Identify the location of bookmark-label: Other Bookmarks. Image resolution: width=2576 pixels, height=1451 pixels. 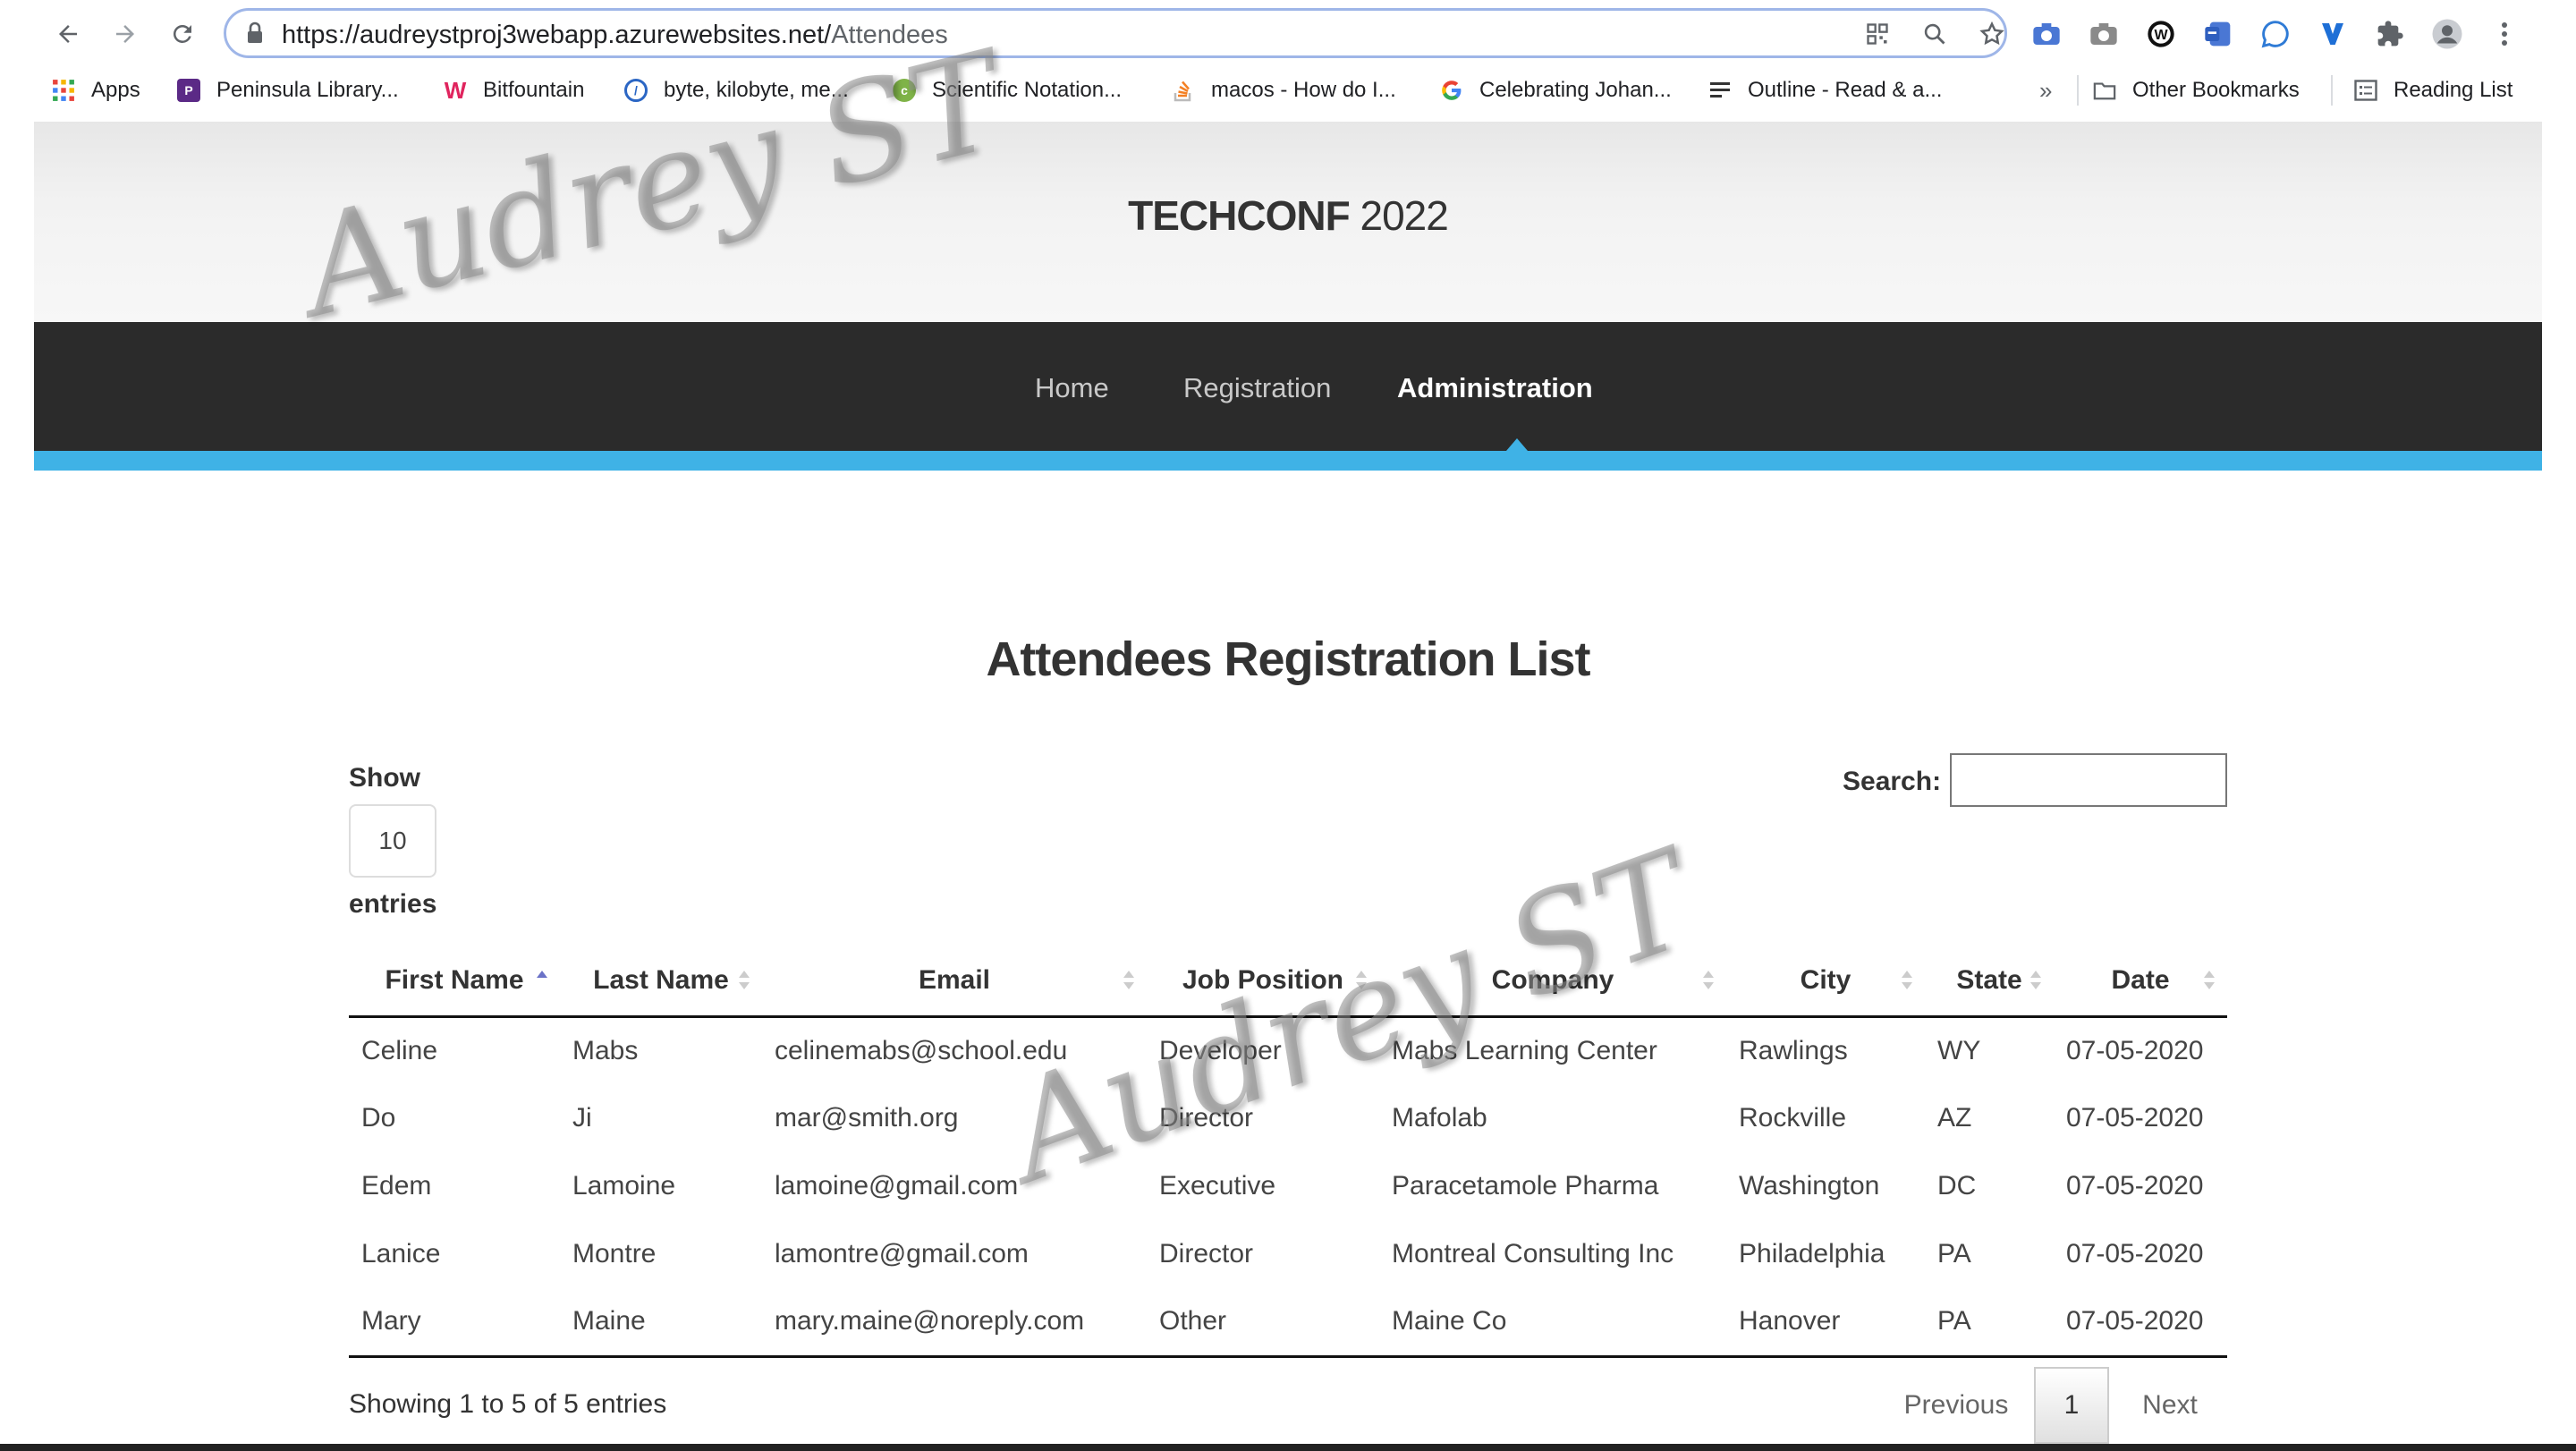
(2216, 90).